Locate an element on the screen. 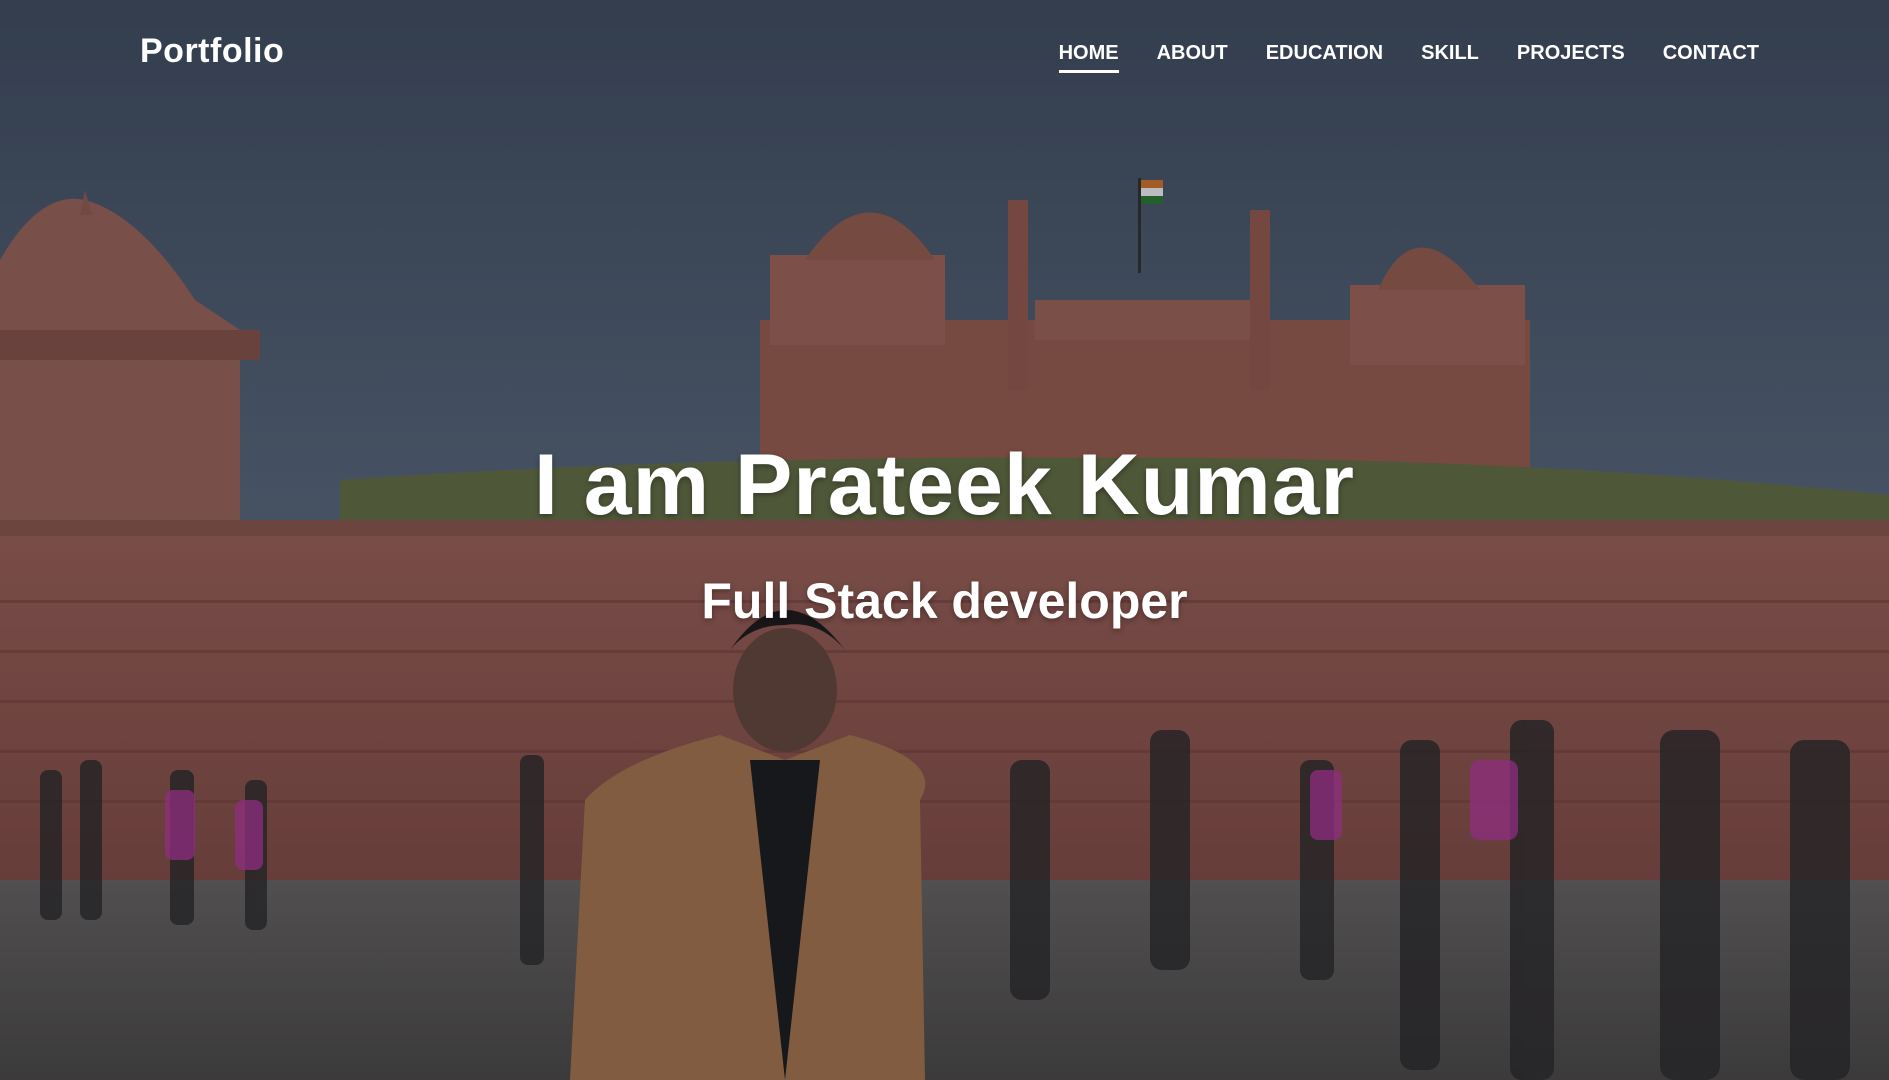 Image resolution: width=1889 pixels, height=1080 pixels. nav-item-skill: SKILL is located at coordinates (1450, 57).